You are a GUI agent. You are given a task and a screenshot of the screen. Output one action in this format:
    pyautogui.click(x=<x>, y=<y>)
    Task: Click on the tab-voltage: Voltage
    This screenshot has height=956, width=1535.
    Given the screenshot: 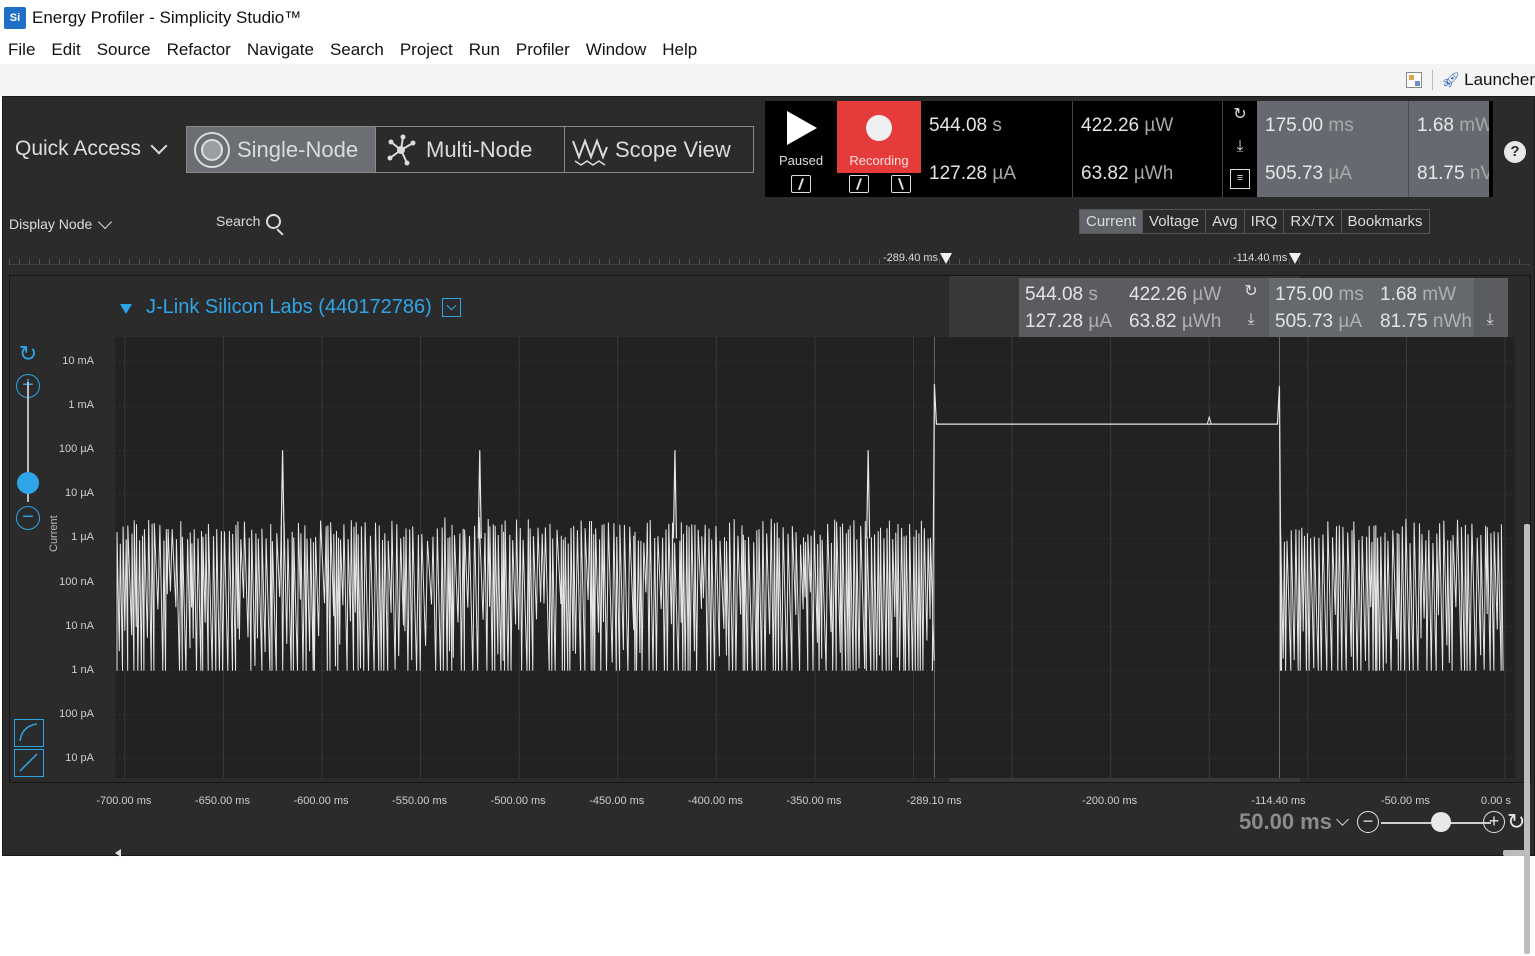 What is the action you would take?
    pyautogui.click(x=1175, y=221)
    